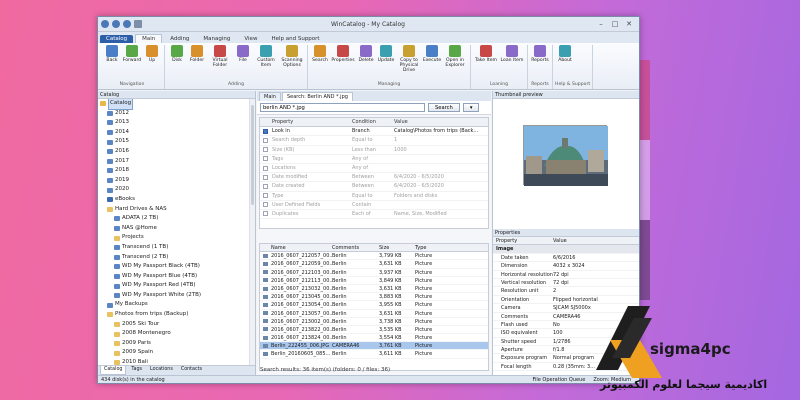 The image size is (800, 400). What do you see at coordinates (173, 267) in the screenshot?
I see `tree-item: WD My Passport Black (4TB)` at bounding box center [173, 267].